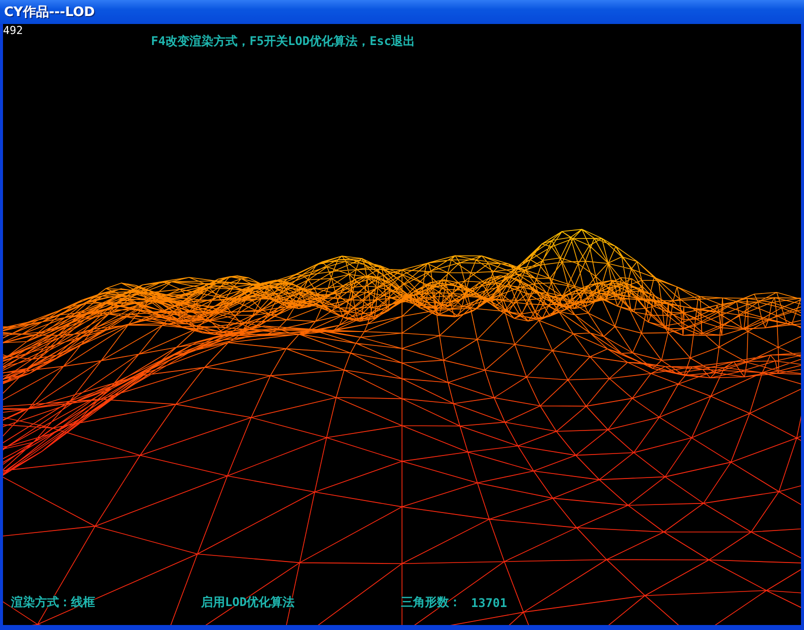  I want to click on triangle-count-value: 13701, so click(489, 603).